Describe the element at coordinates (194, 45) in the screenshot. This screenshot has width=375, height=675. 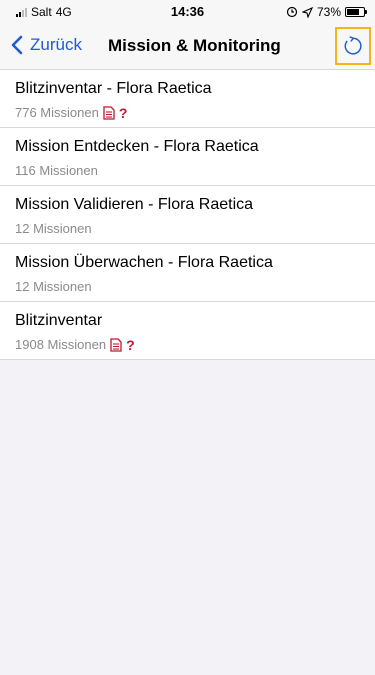
I see `page-title: Mission & Monitoring` at that location.